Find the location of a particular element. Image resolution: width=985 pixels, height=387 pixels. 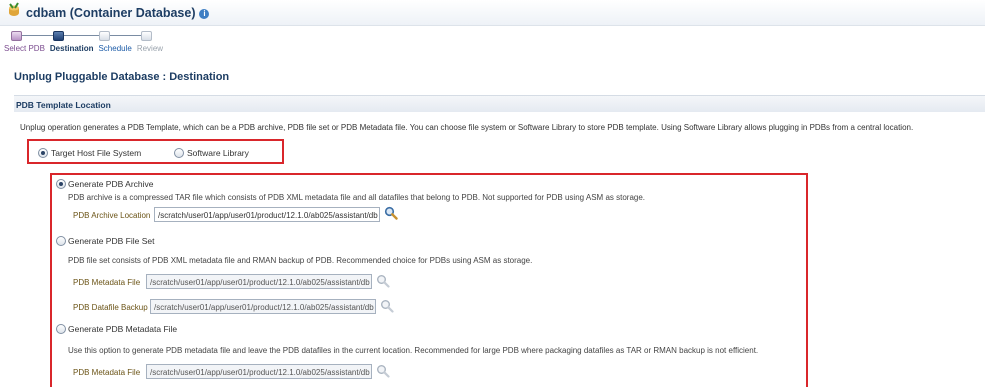

wizard-train-labels: Select PDB Destination Schedule Review is located at coordinates (86, 48).